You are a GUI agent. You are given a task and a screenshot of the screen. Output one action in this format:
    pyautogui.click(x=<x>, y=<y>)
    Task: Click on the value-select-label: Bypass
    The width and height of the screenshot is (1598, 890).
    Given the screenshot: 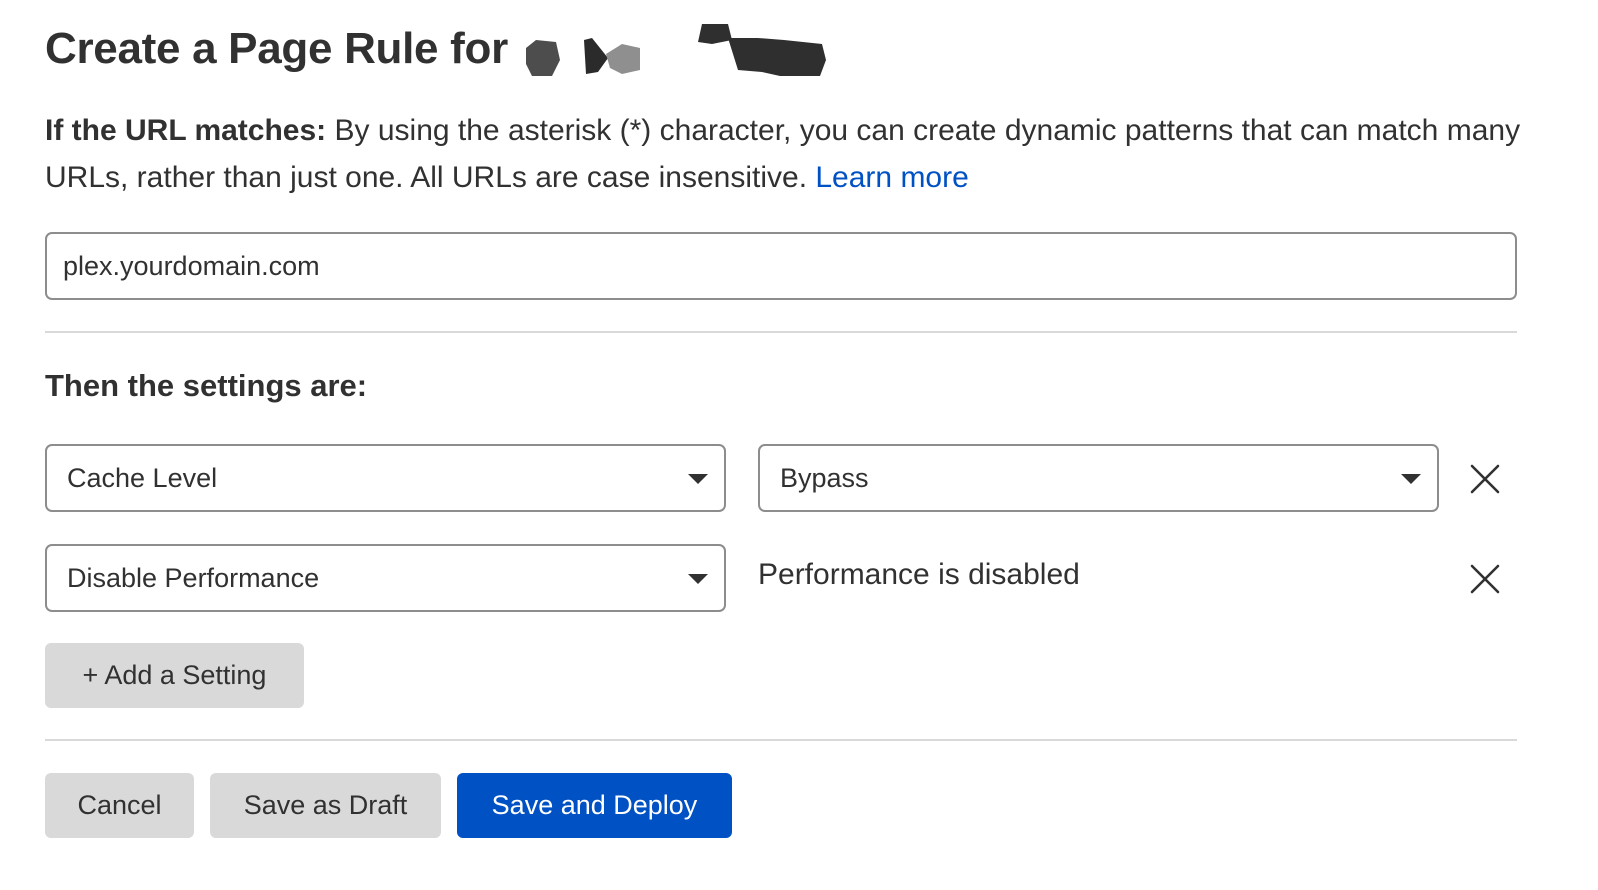 What is the action you would take?
    pyautogui.click(x=824, y=477)
    